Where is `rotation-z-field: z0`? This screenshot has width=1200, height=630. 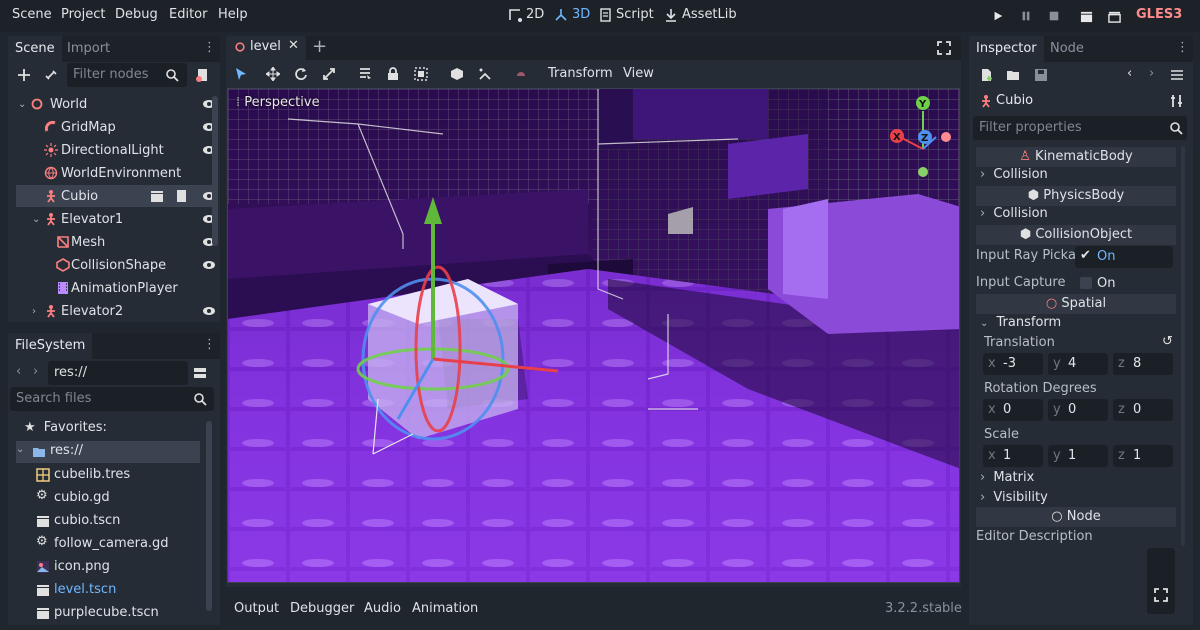 rotation-z-field: z0 is located at coordinates (1143, 410).